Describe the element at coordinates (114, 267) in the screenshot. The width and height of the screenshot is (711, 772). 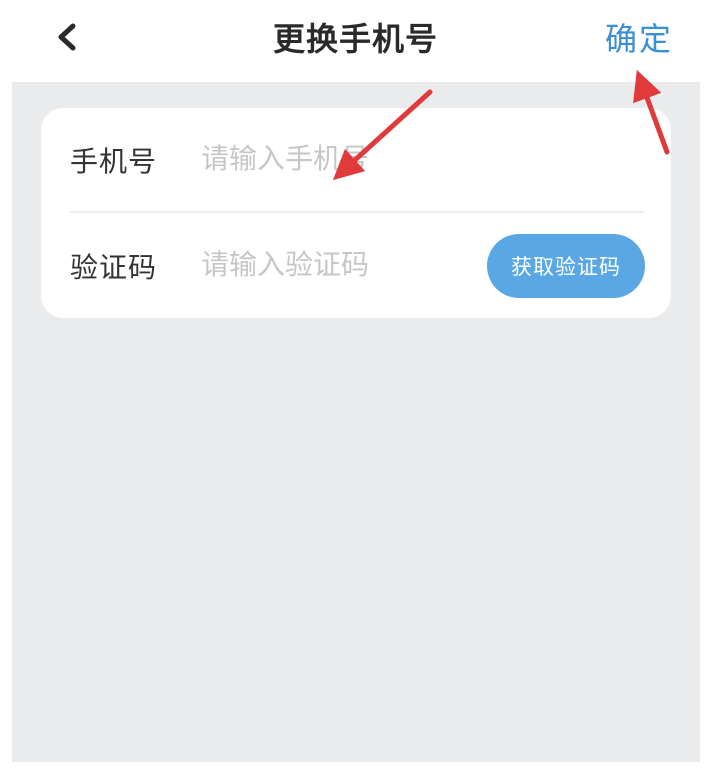
I see `code-label: 验证码` at that location.